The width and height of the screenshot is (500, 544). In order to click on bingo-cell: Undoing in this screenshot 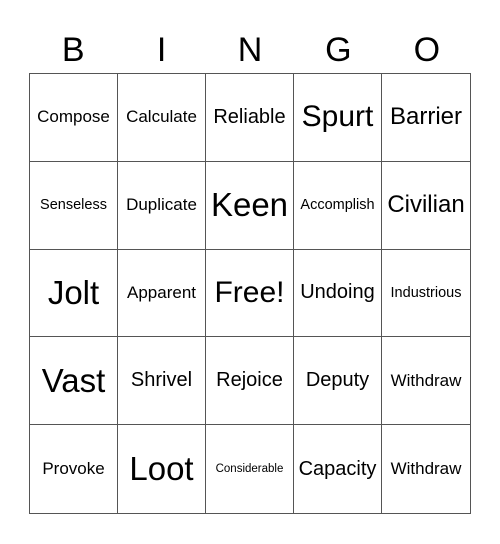, I will do `click(338, 293)`.